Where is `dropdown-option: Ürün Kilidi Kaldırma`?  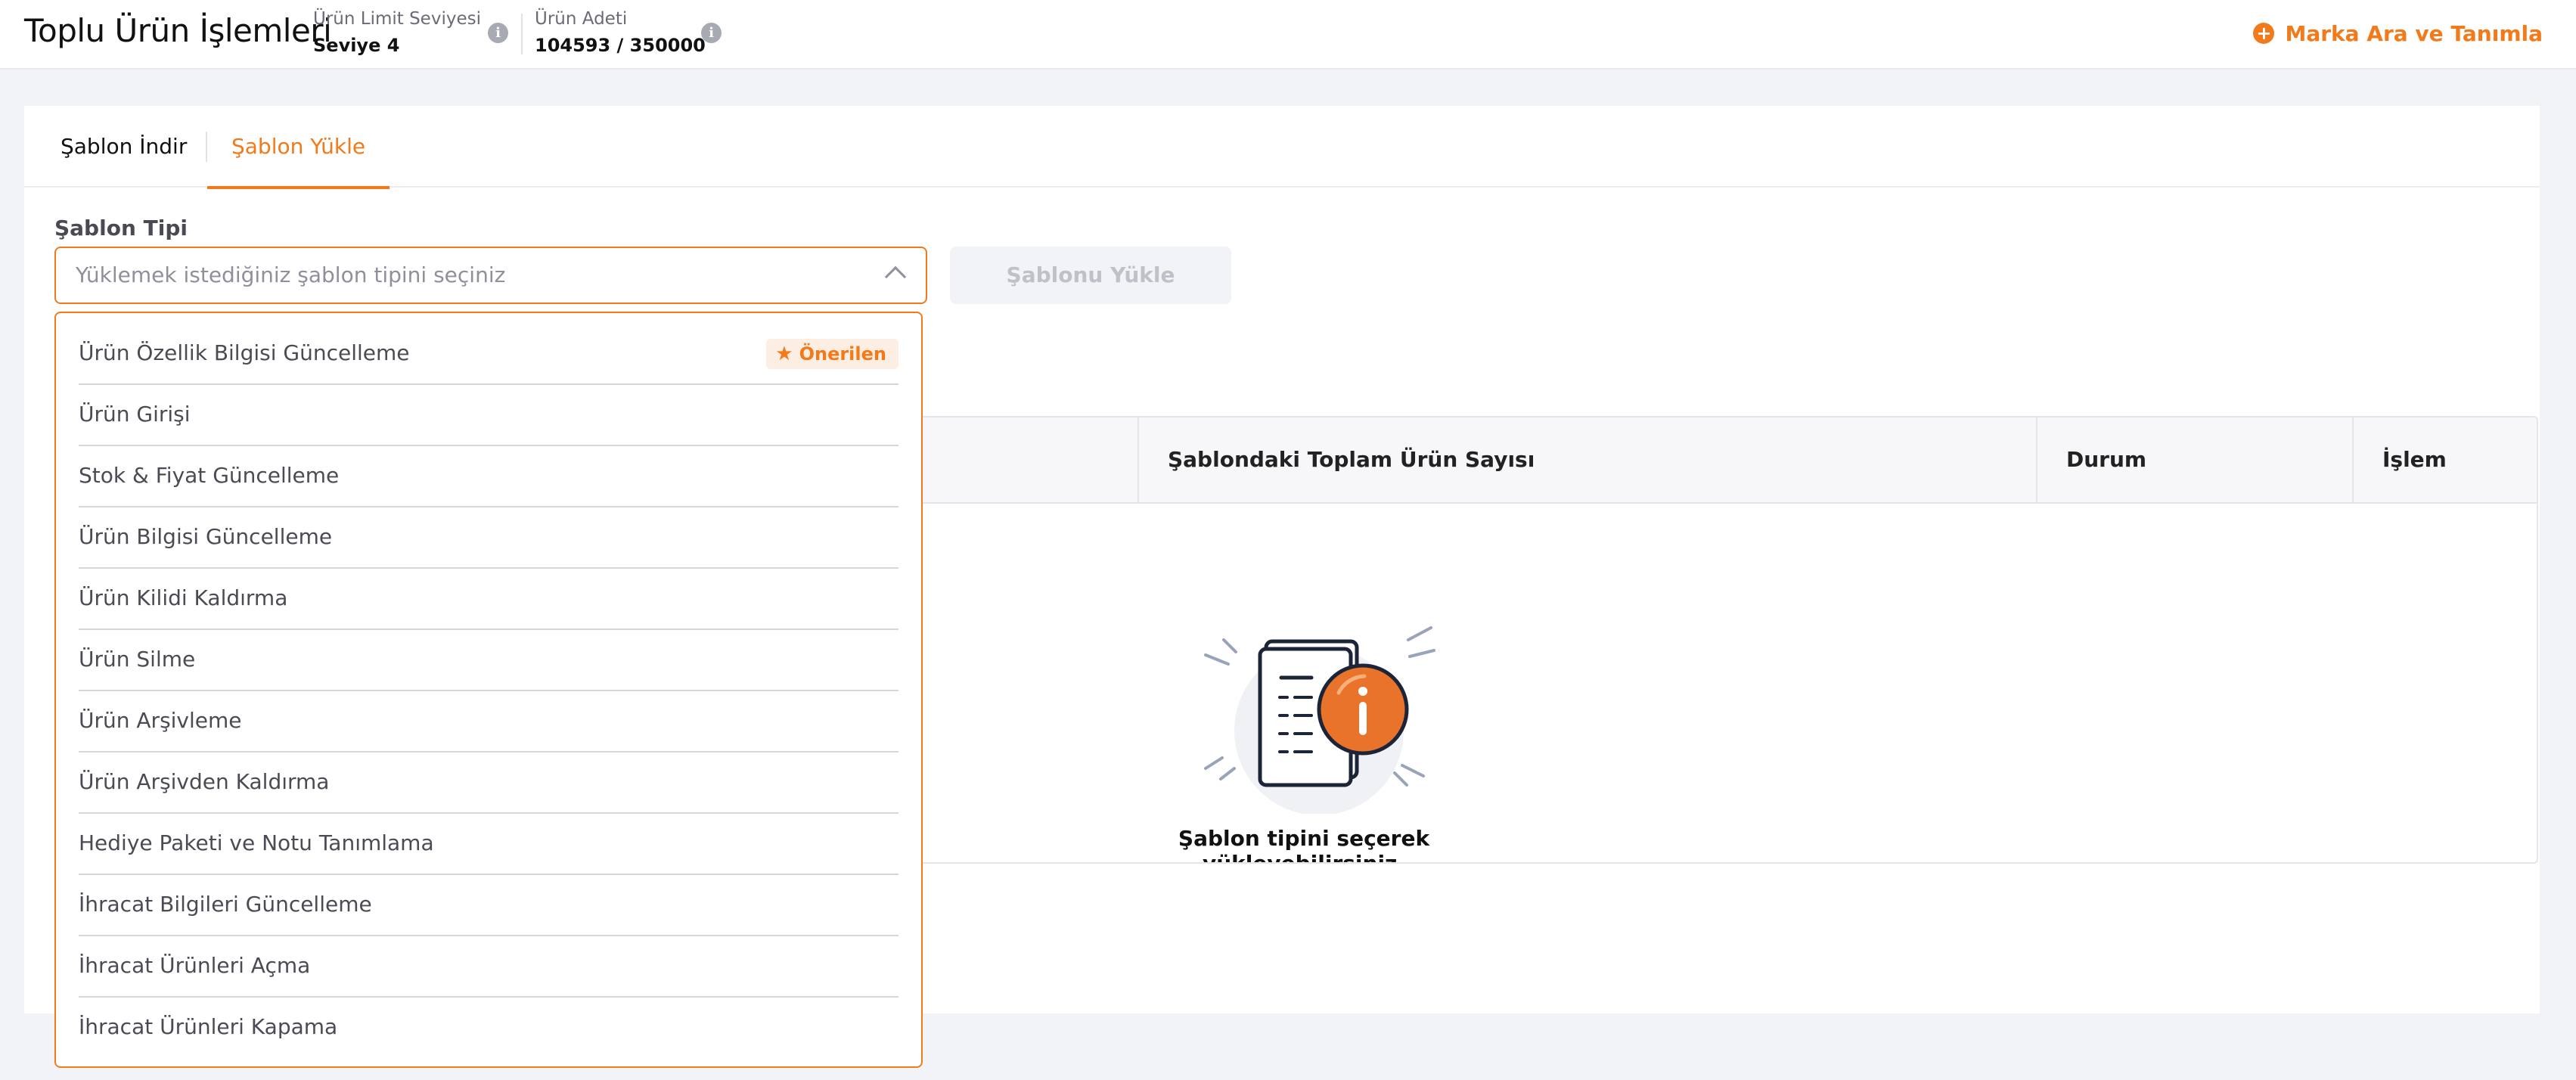
dropdown-option: Ürün Kilidi Kaldırma is located at coordinates (488, 599).